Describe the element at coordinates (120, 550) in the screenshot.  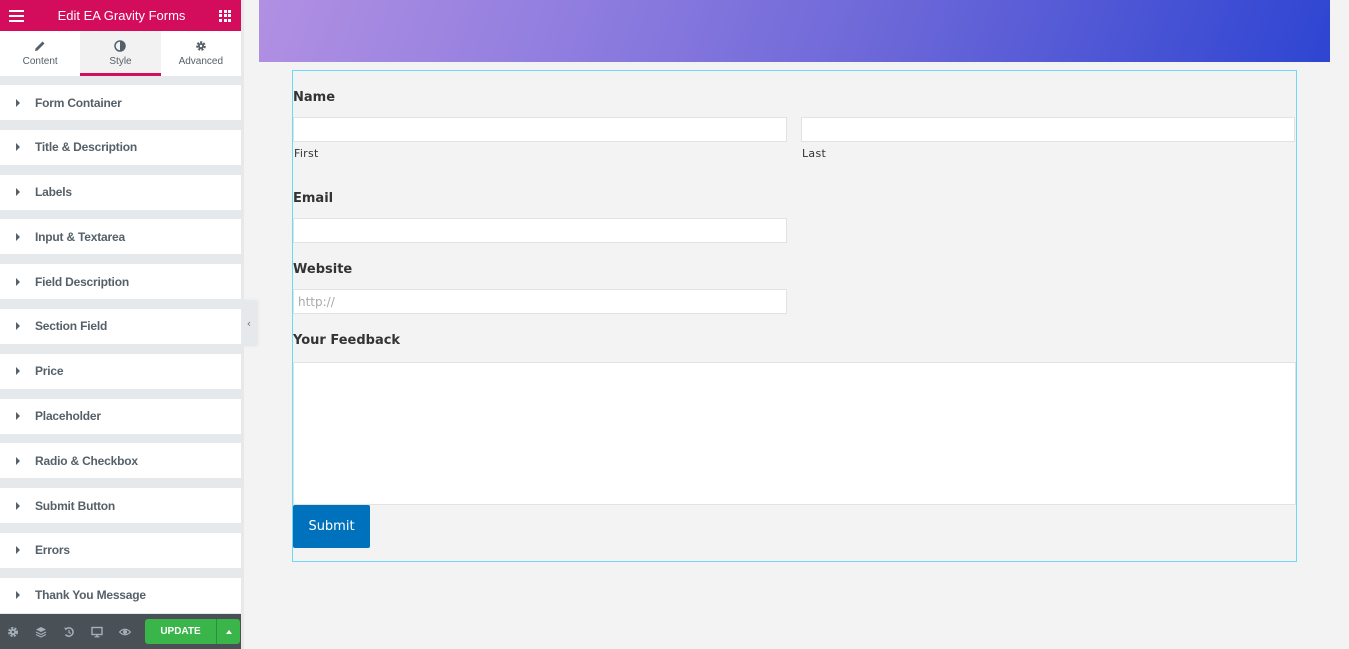
I see `section-errors: Errors` at that location.